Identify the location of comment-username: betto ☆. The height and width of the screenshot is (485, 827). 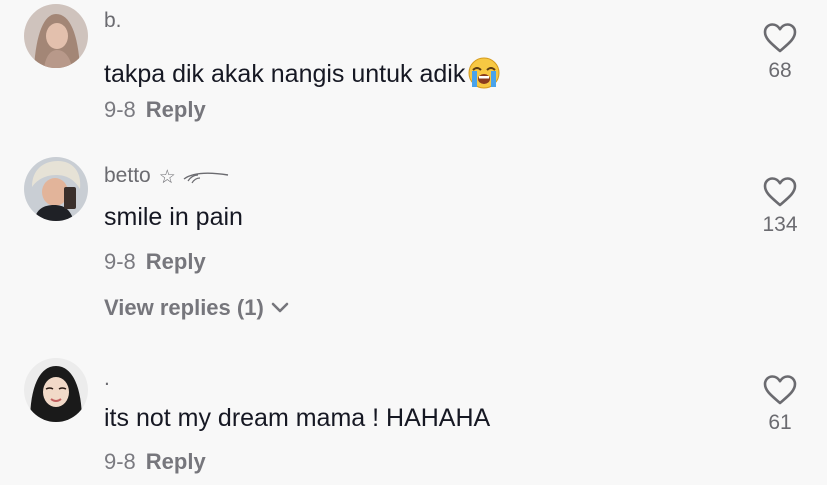
(167, 176).